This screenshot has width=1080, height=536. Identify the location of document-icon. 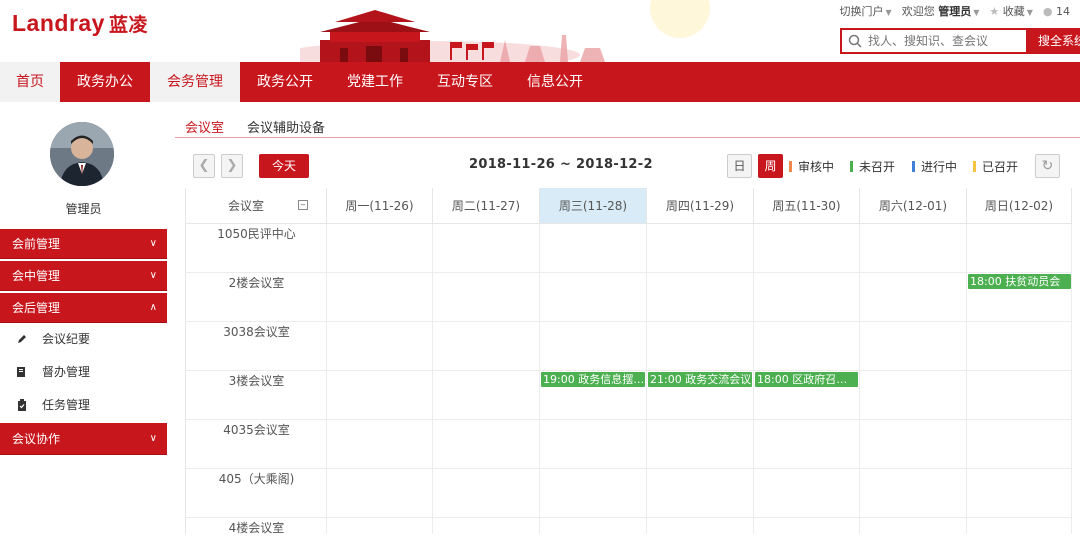
(21, 372).